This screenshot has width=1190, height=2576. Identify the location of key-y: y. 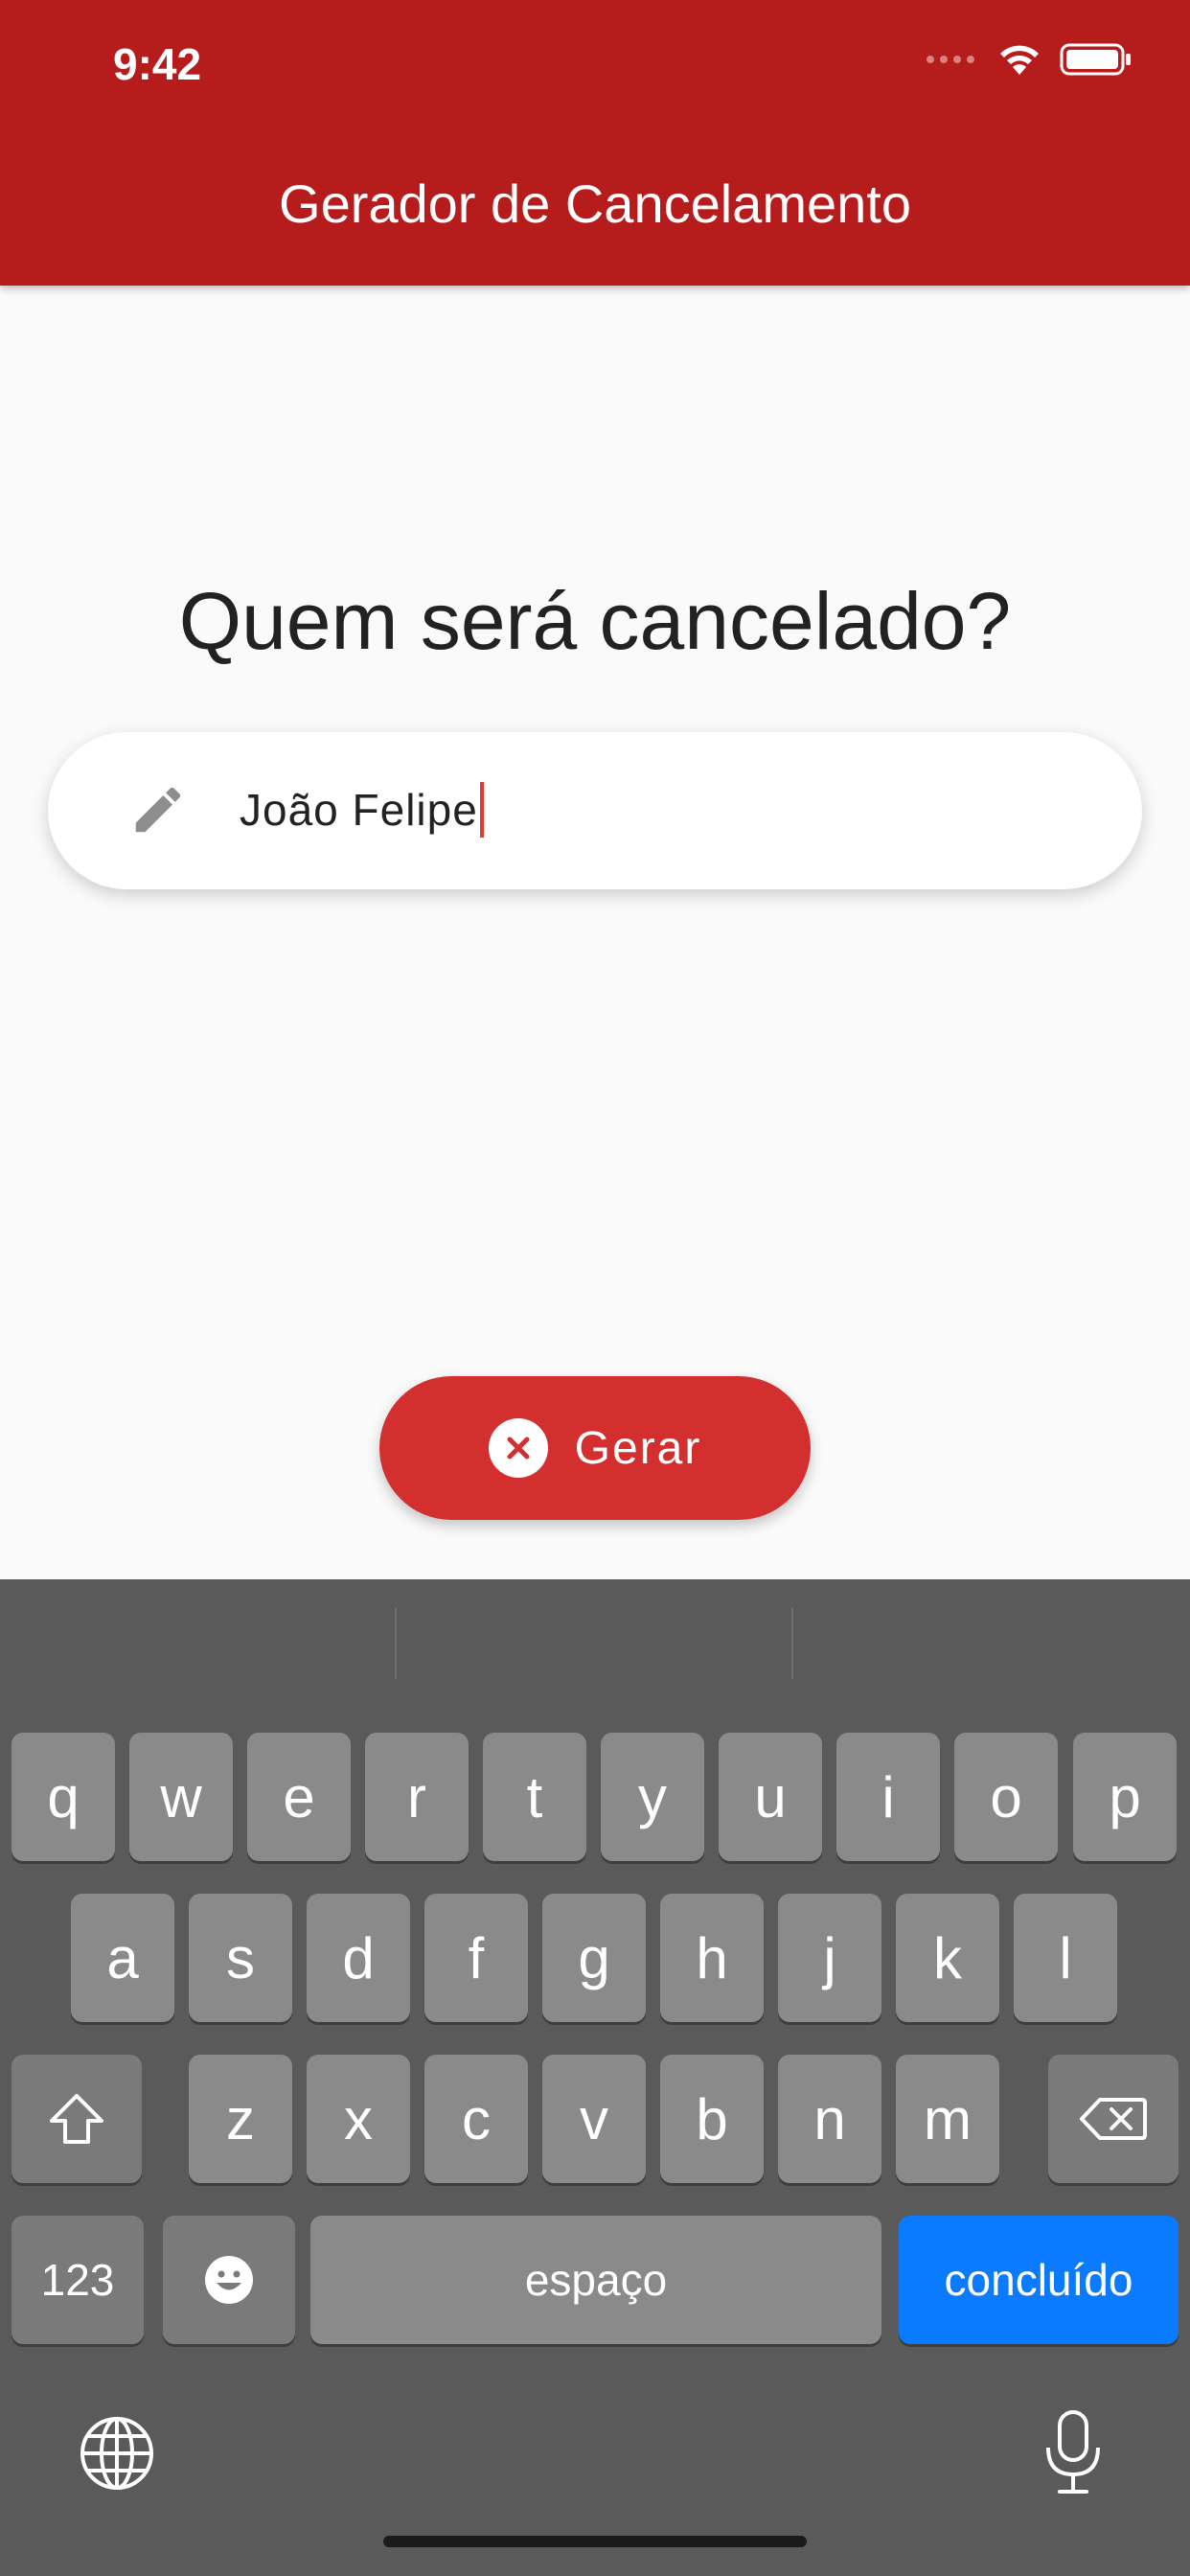
(653, 1797).